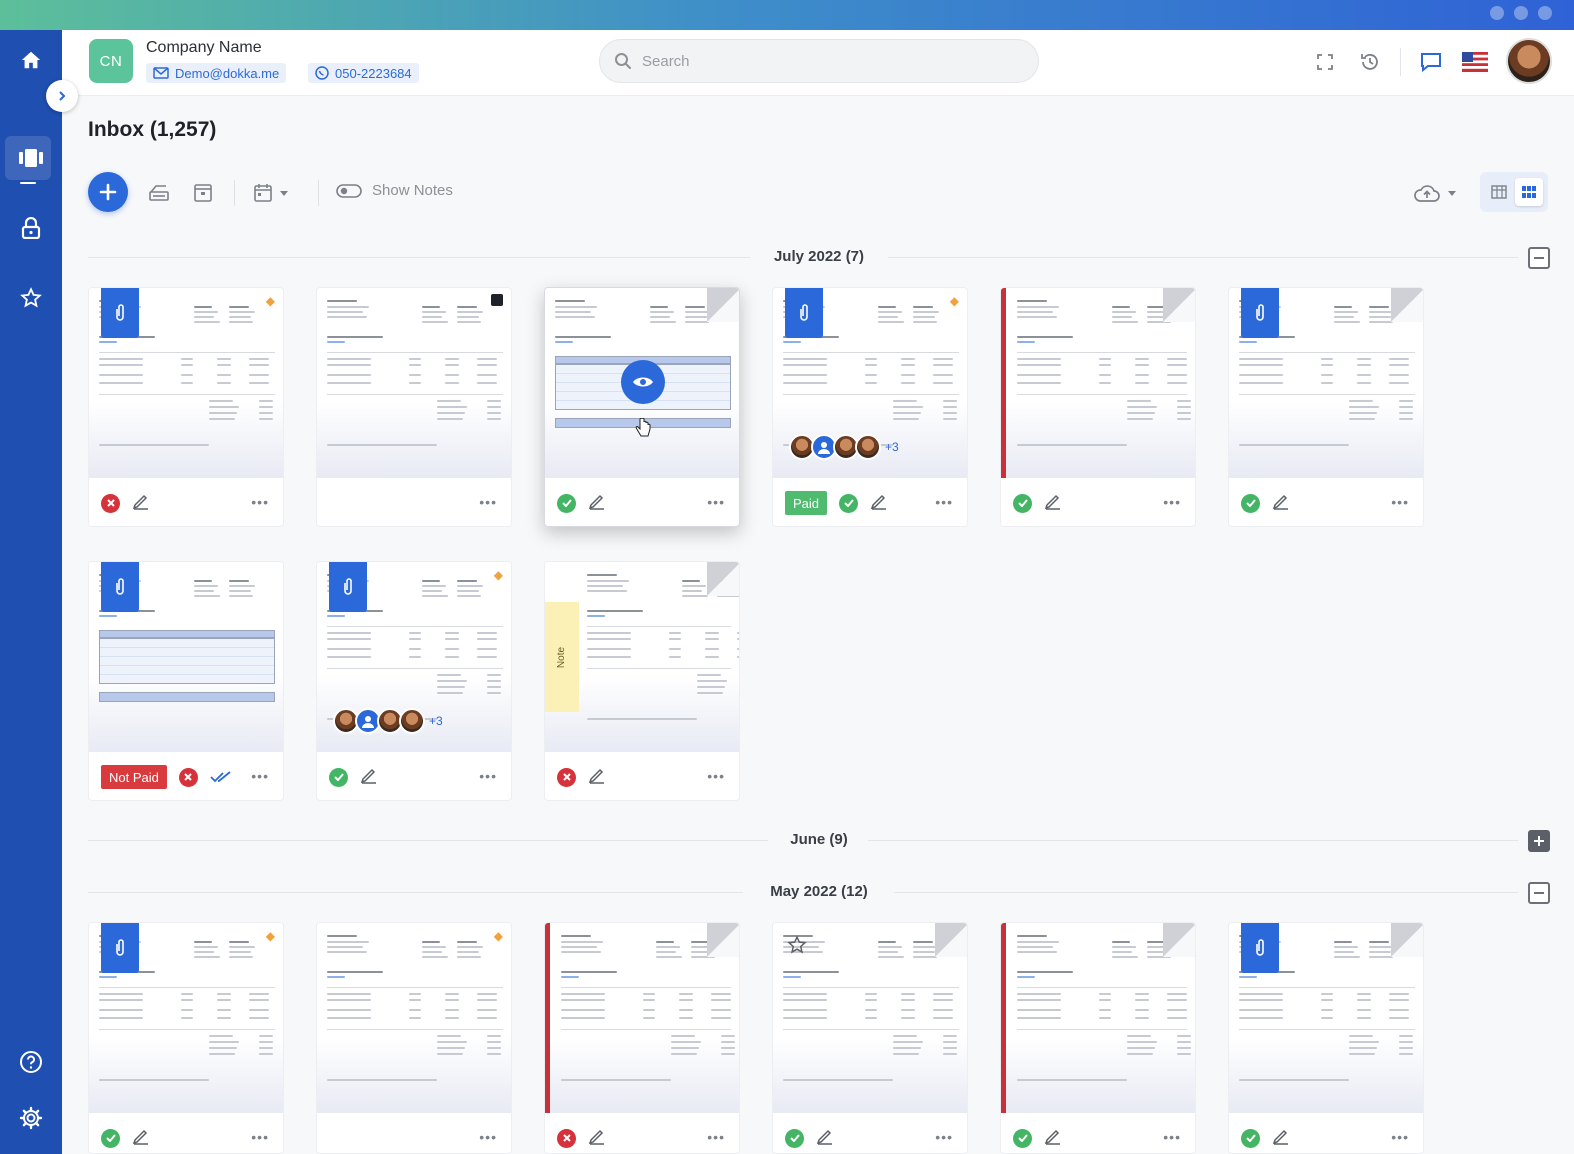 The height and width of the screenshot is (1154, 1574). I want to click on document-card: ◆ +3 Paid •••, so click(870, 407).